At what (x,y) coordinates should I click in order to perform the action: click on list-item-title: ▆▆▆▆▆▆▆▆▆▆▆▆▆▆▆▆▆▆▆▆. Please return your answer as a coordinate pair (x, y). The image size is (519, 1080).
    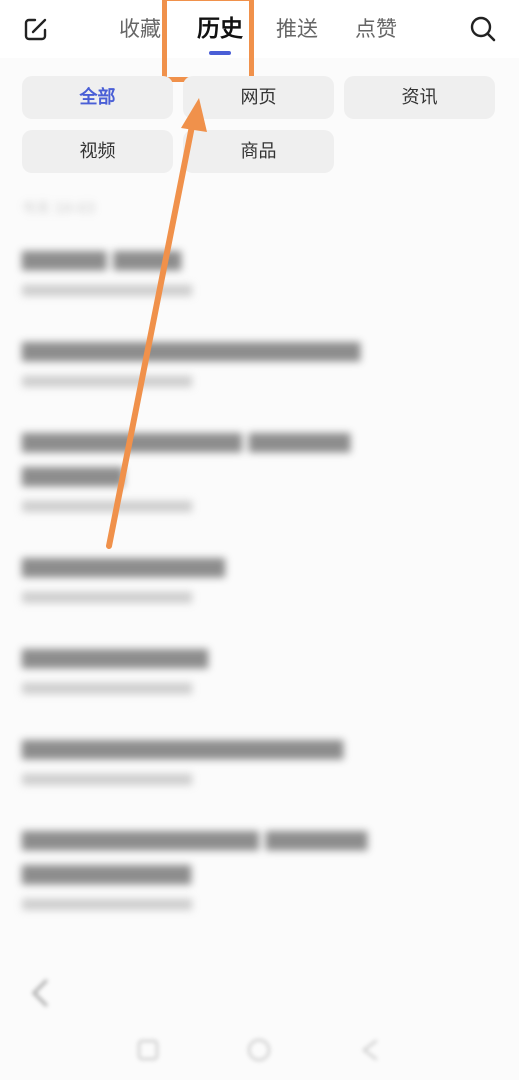
    Looking at the image, I should click on (191, 349).